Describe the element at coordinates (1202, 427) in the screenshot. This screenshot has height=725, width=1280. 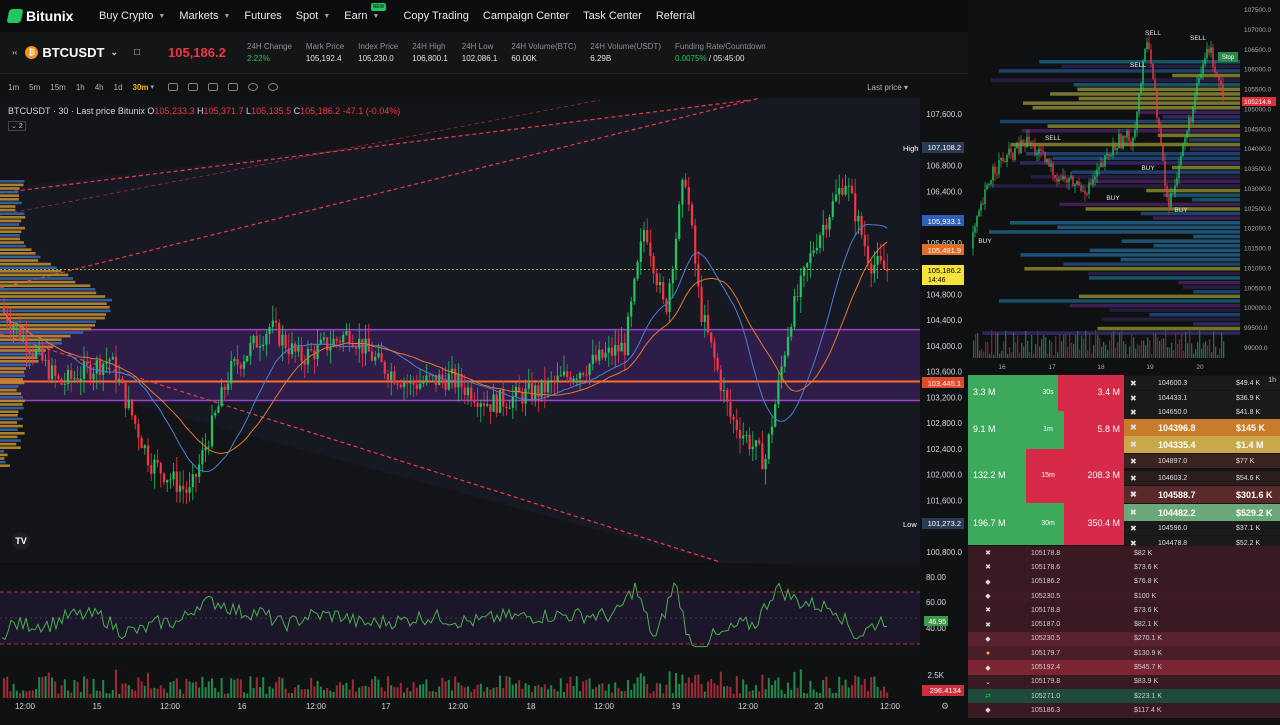
I see `orderbook-row: ✖ 104396.8 $145 K` at that location.